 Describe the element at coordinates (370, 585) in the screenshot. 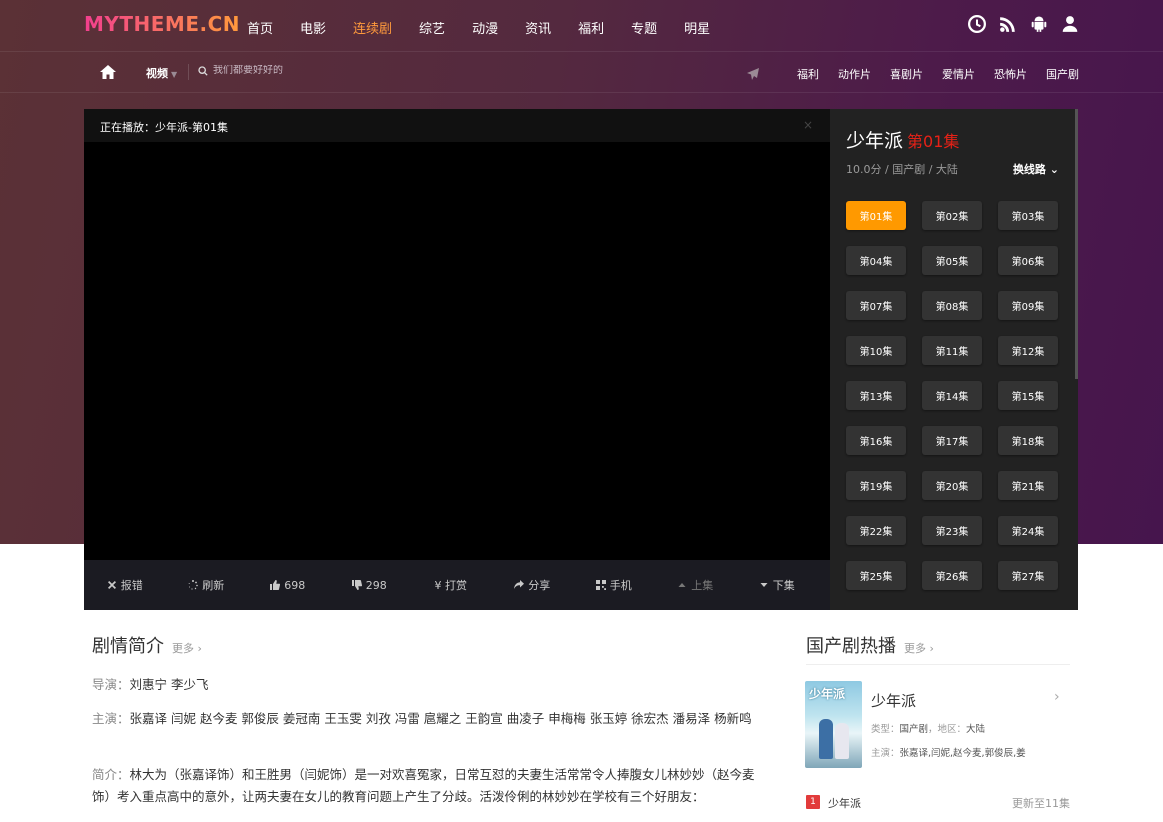

I see `dislike-button: 298` at that location.